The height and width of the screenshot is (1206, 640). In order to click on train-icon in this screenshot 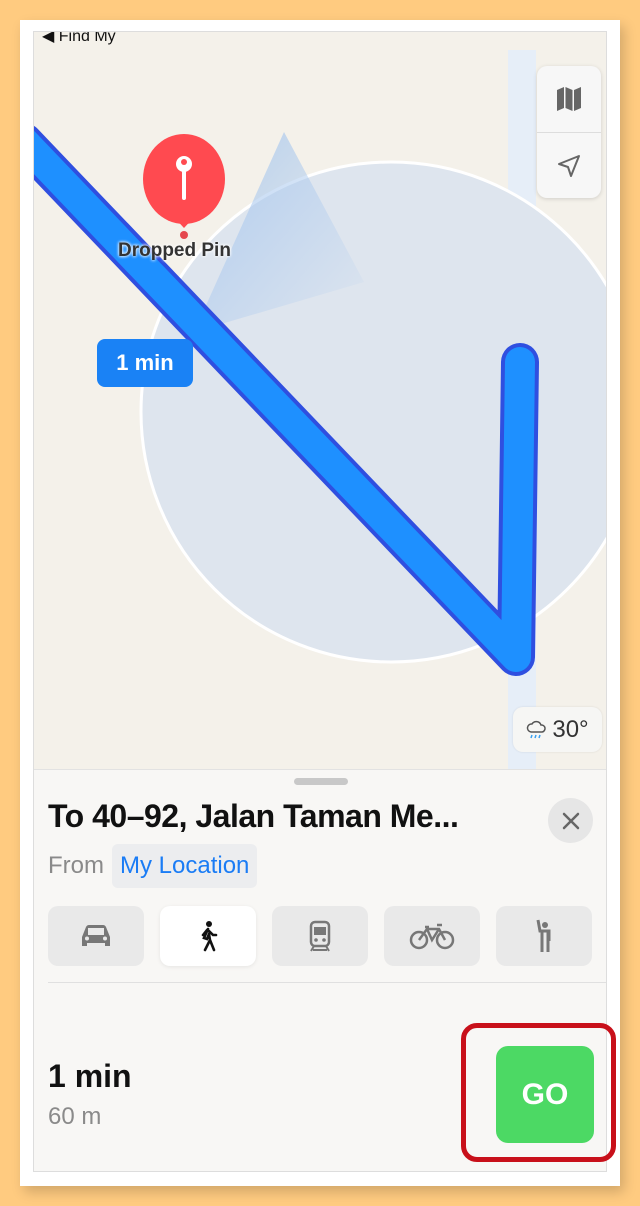, I will do `click(320, 936)`.